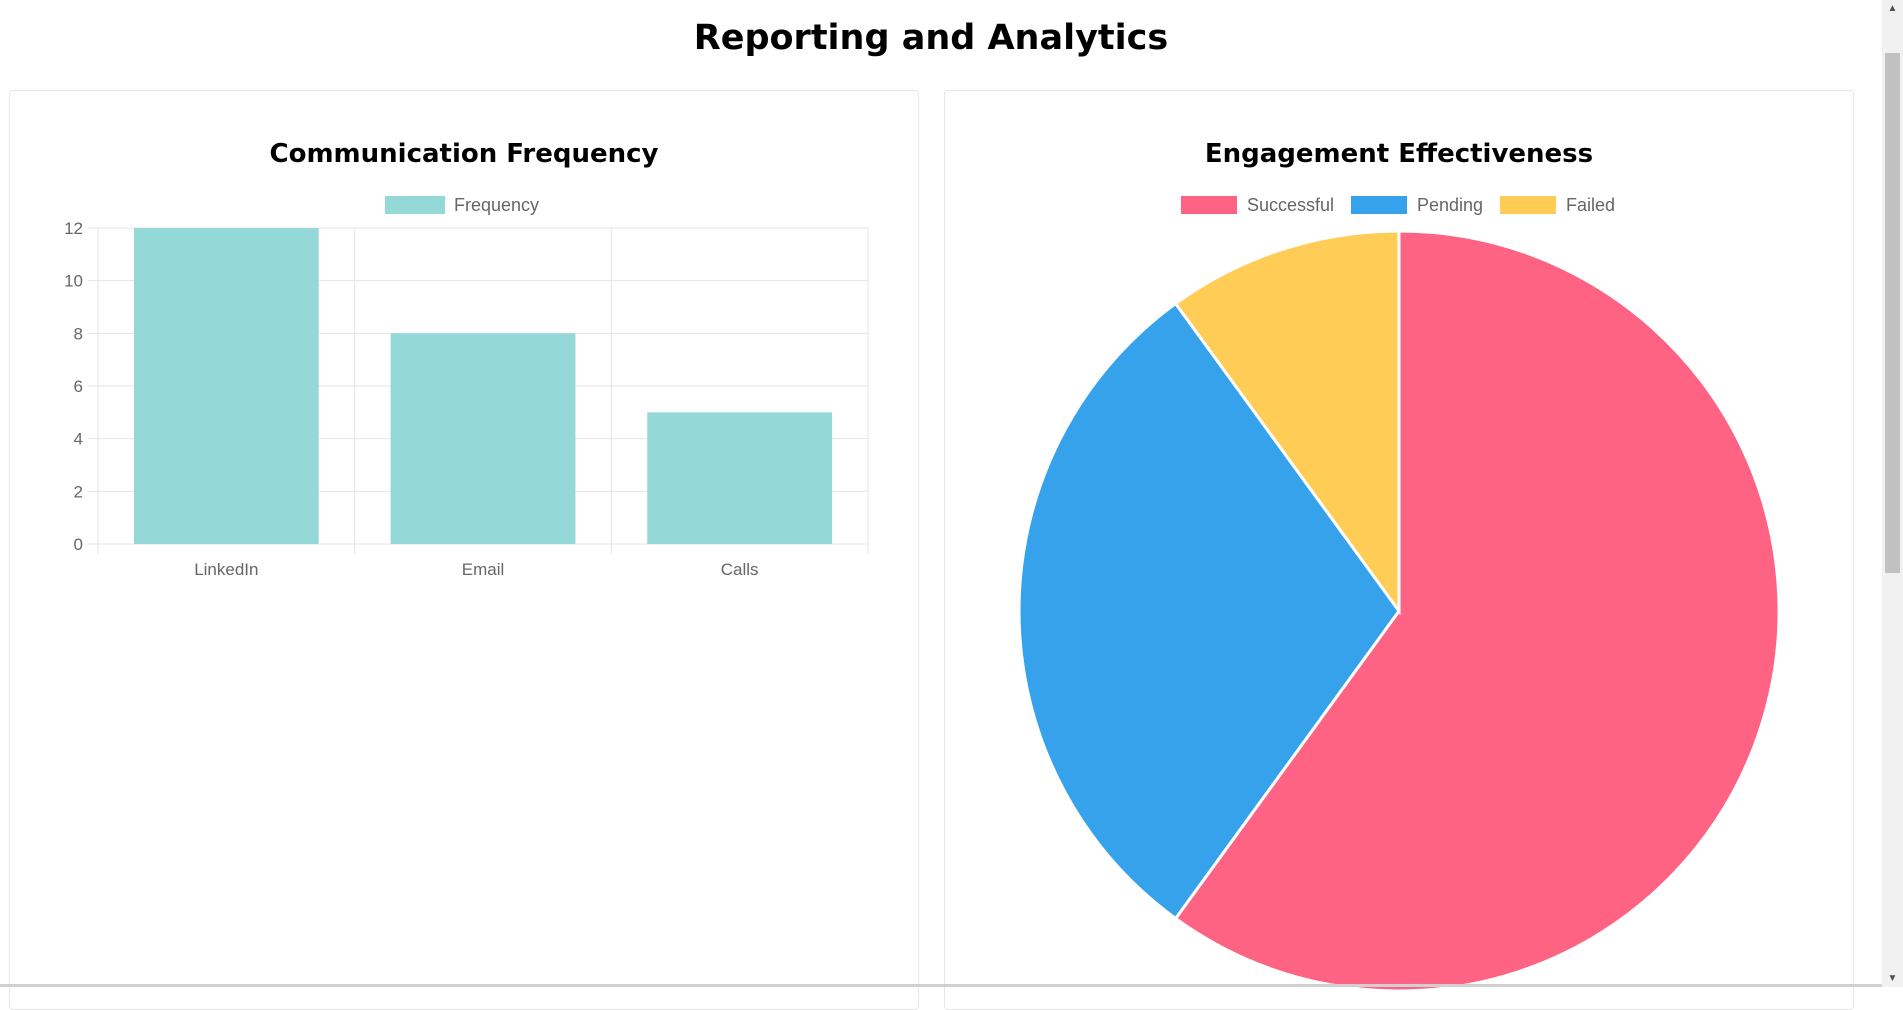 The width and height of the screenshot is (1903, 1010). What do you see at coordinates (1892, 978) in the screenshot?
I see `scroll-down-icon: ▼` at bounding box center [1892, 978].